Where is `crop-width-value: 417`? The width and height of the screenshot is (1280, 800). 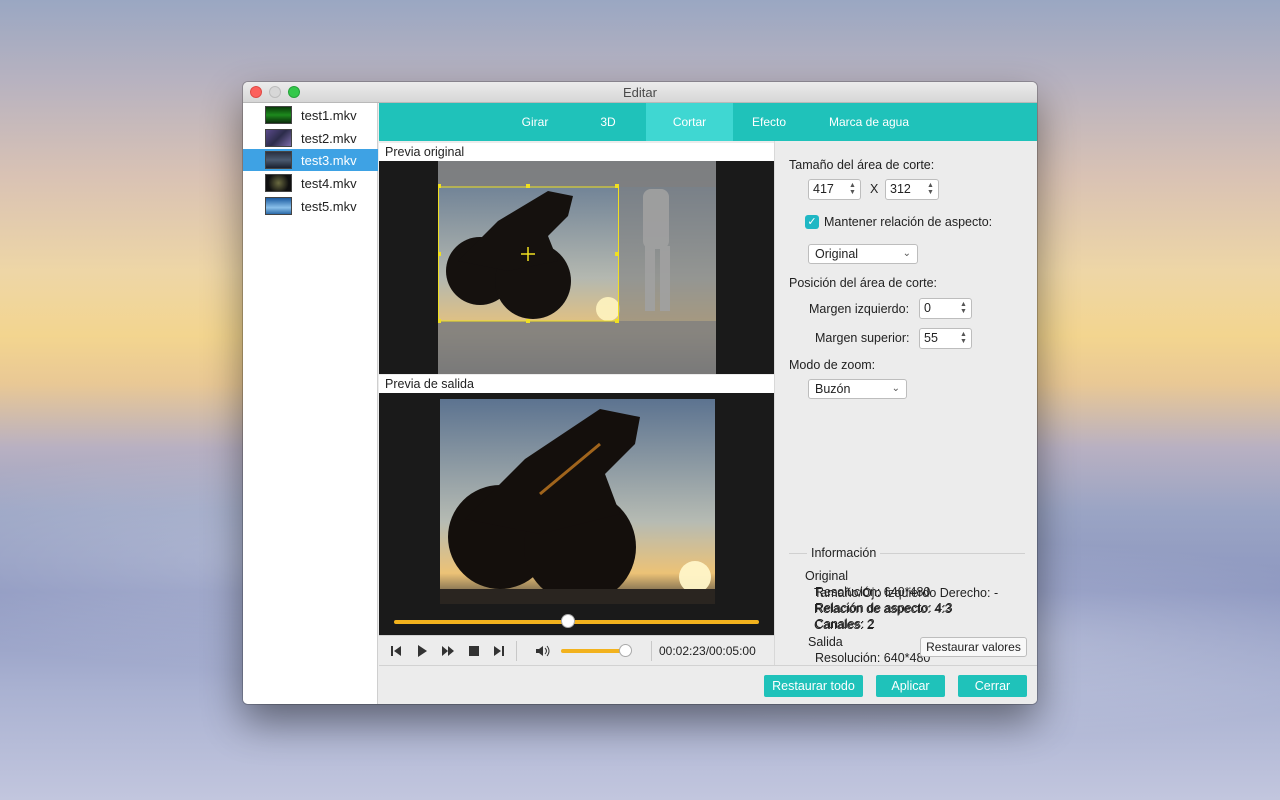
crop-width-value: 417 is located at coordinates (823, 189).